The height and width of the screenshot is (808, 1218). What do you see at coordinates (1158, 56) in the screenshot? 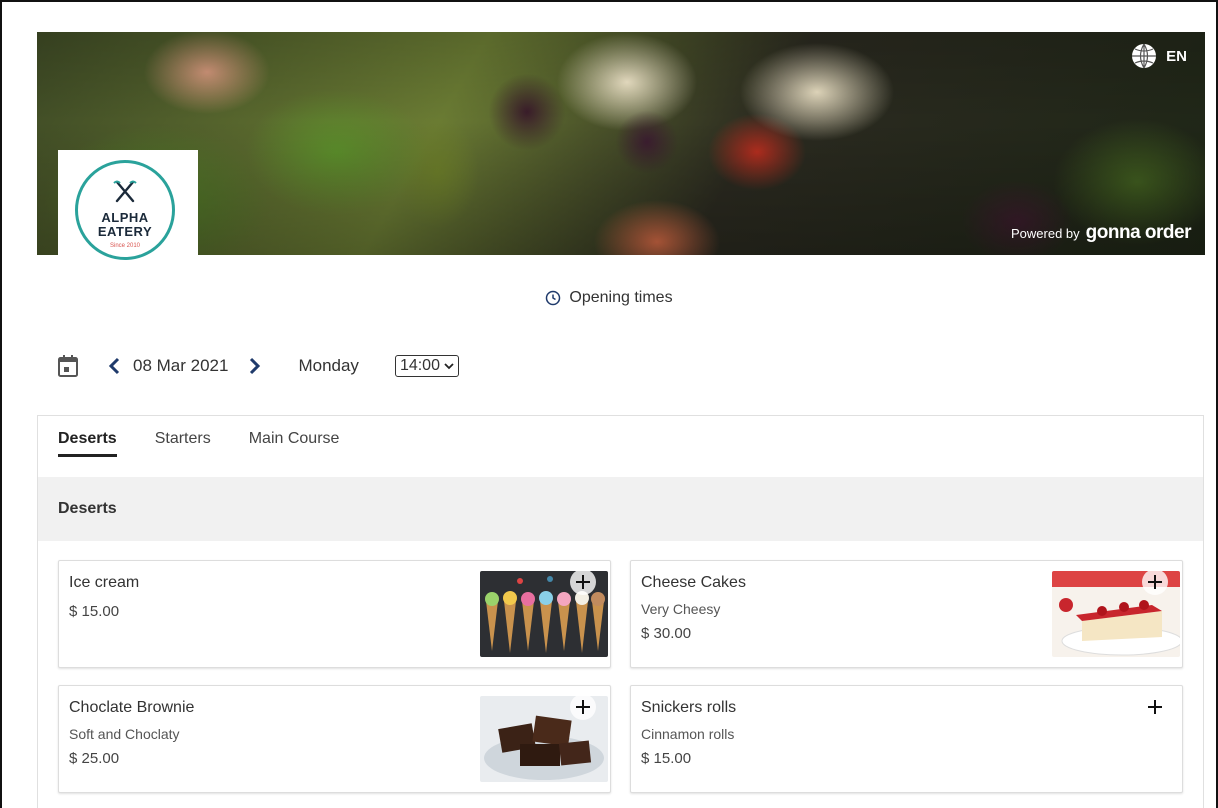
I see `language-selector: EN` at bounding box center [1158, 56].